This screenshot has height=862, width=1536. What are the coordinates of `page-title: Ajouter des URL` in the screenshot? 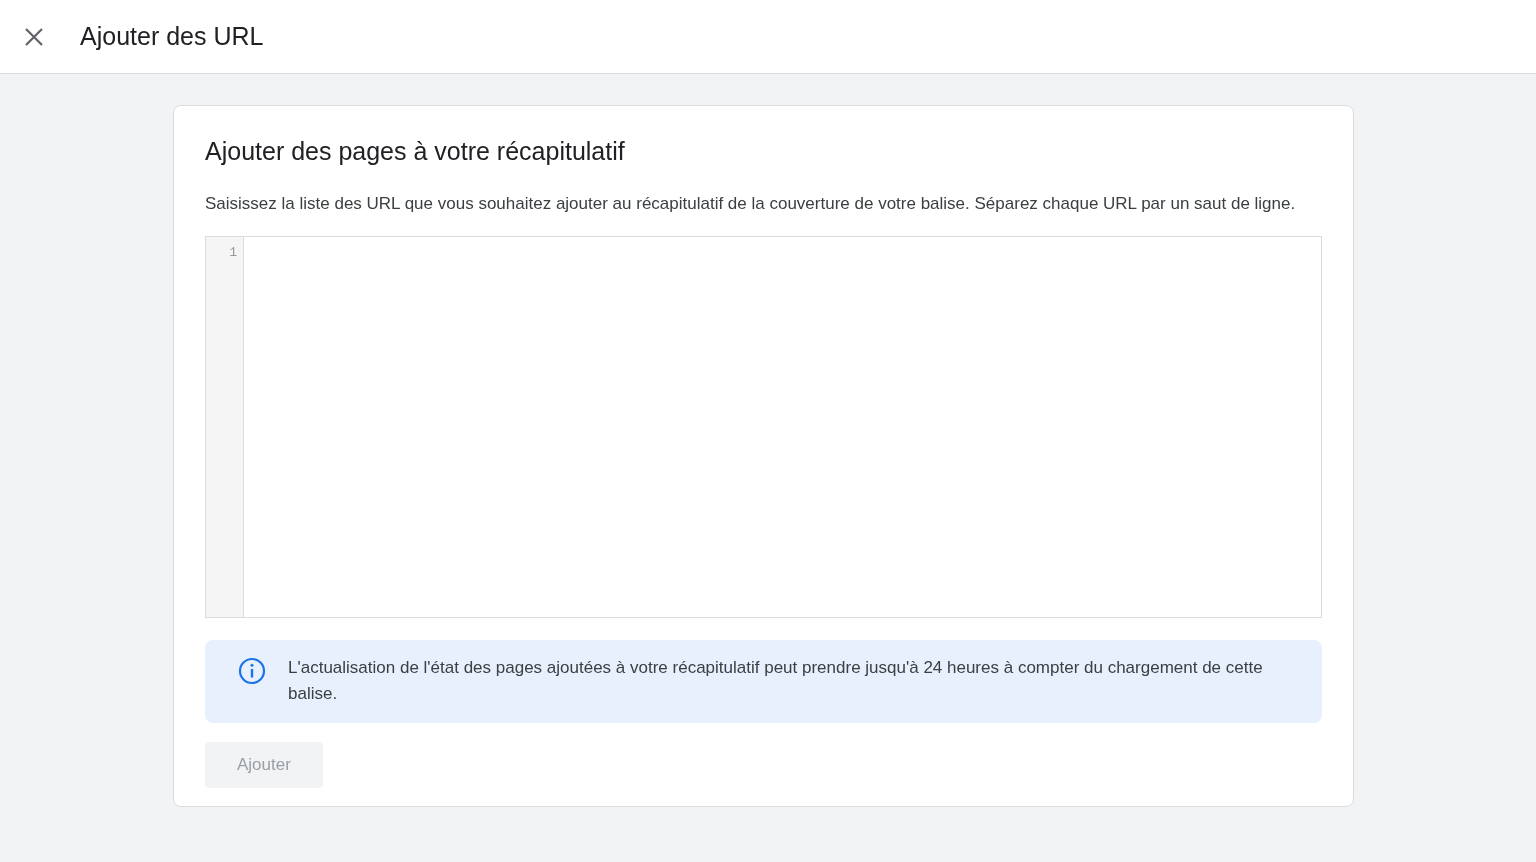 It's located at (172, 36).